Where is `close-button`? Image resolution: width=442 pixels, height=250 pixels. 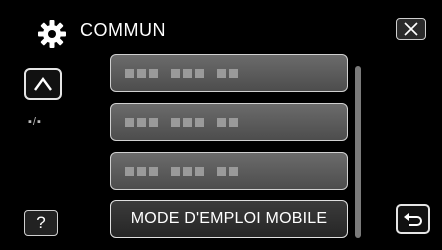
close-button is located at coordinates (411, 29).